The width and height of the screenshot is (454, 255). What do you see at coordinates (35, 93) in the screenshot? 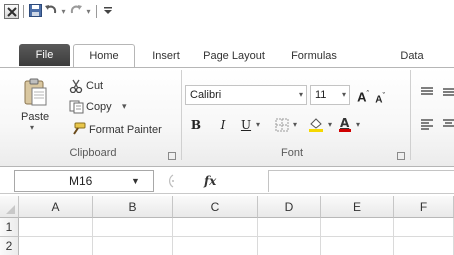
I see `paste-icon` at bounding box center [35, 93].